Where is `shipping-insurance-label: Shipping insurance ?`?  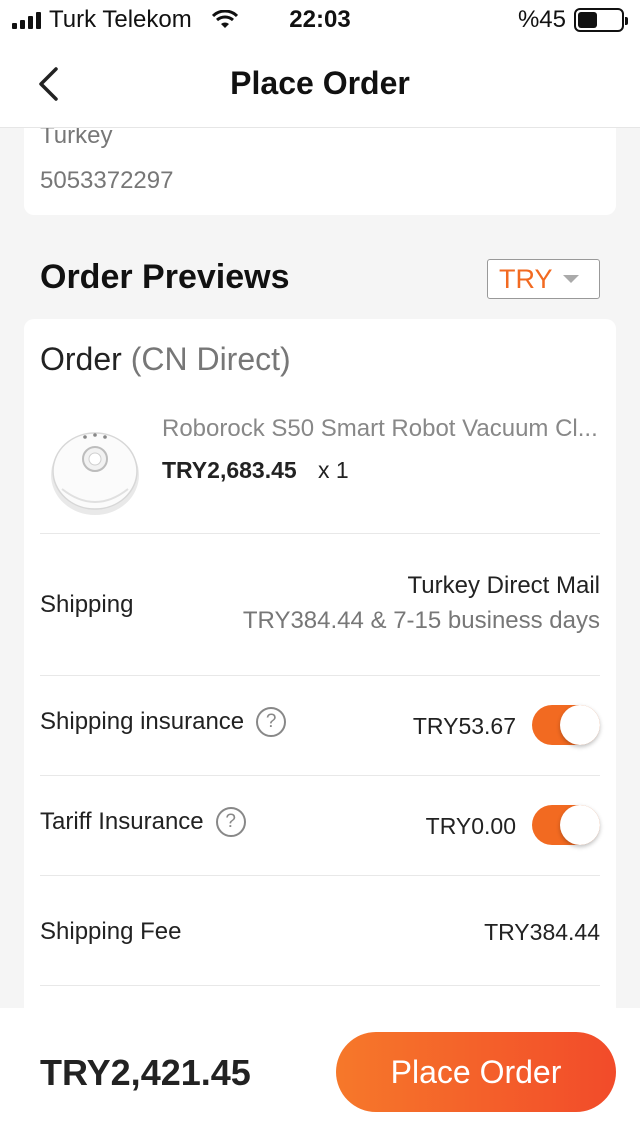
shipping-insurance-label: Shipping insurance ? is located at coordinates (163, 722).